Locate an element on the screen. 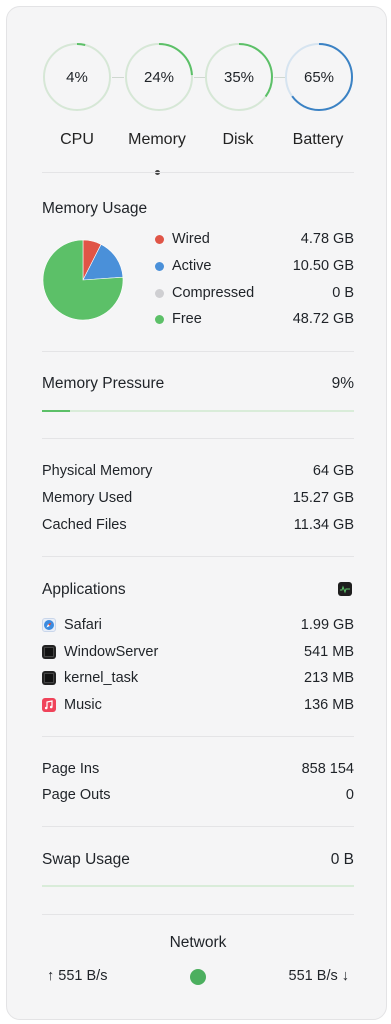 The image size is (391, 1024). compressed-dot is located at coordinates (159, 293).